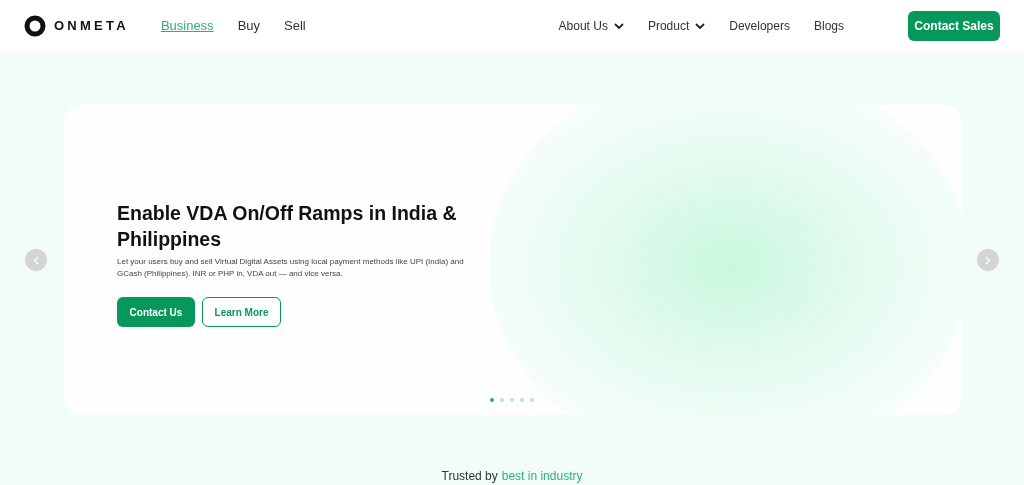 This screenshot has width=1024, height=485. Describe the element at coordinates (759, 26) in the screenshot. I see `nav-link: Developers` at that location.